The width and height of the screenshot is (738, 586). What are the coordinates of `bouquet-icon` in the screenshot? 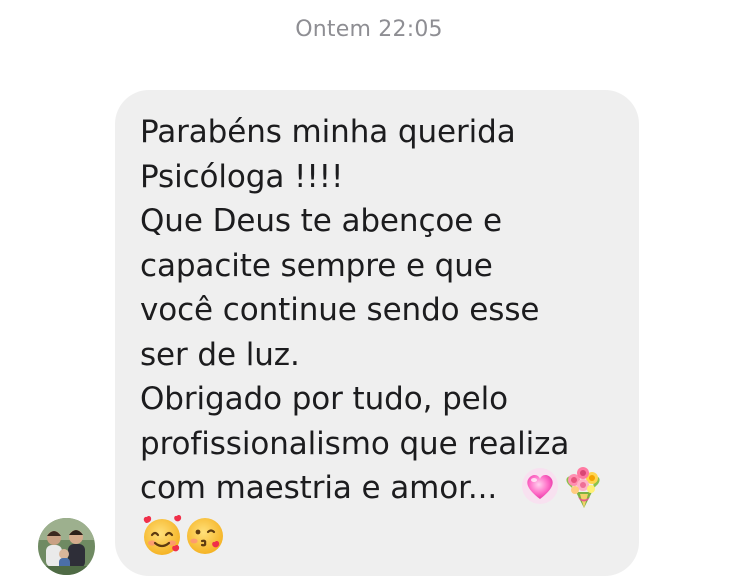 It's located at (583, 487).